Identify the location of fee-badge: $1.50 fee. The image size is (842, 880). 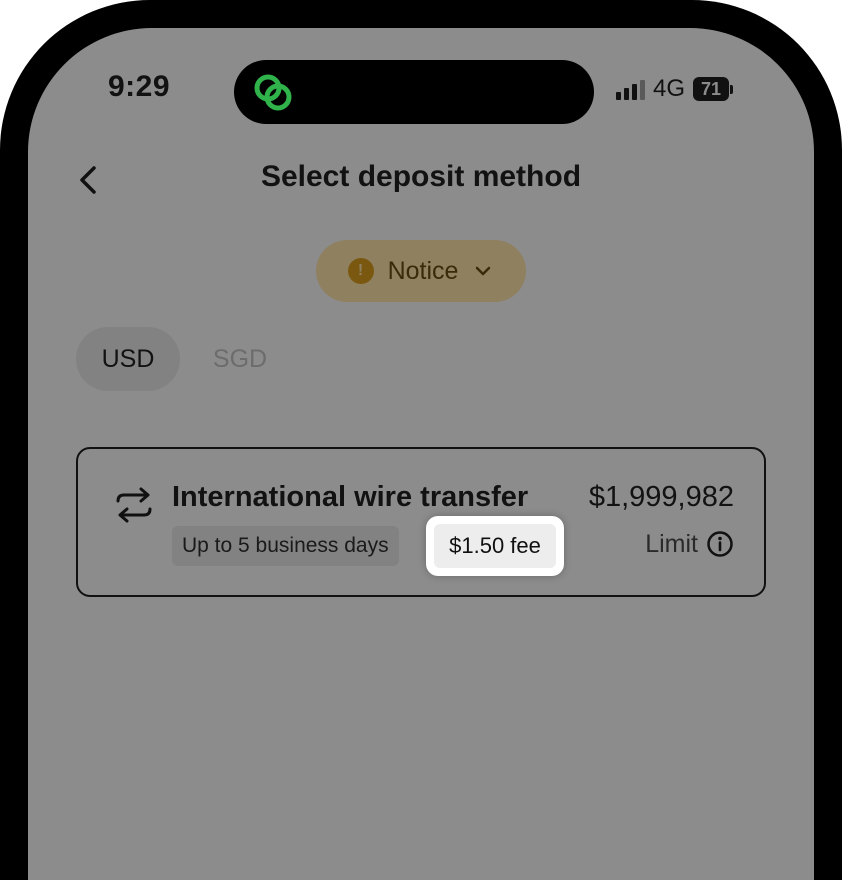
(495, 546).